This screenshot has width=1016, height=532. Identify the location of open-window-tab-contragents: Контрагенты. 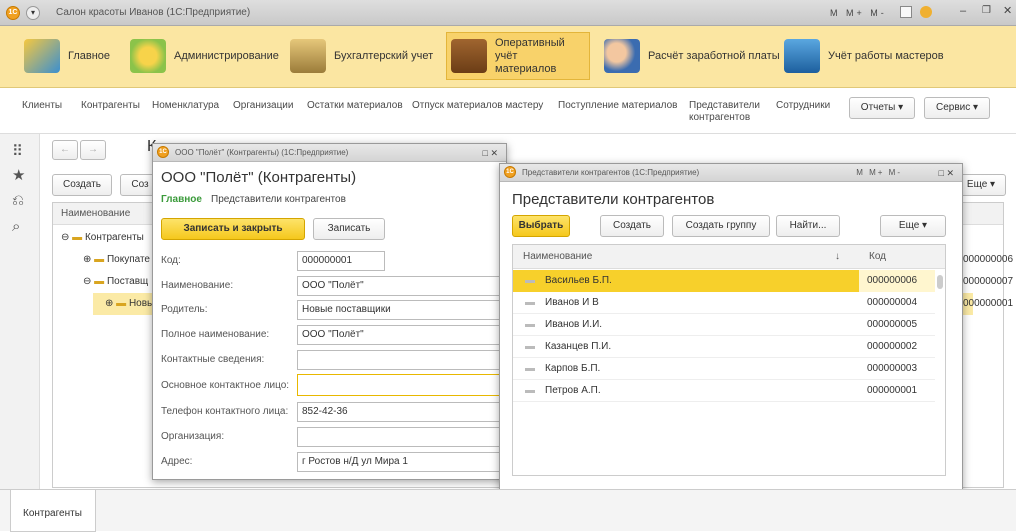
(53, 511).